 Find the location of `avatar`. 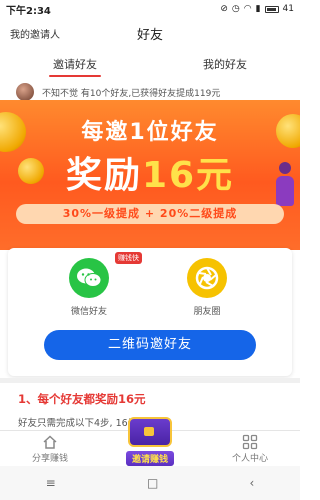

avatar is located at coordinates (25, 92).